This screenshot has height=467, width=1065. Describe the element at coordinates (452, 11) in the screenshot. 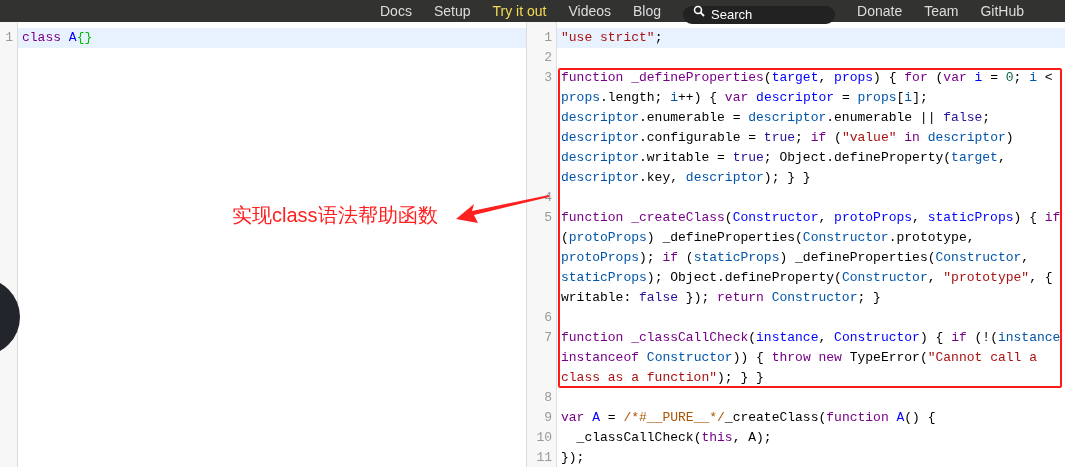

I see `nav-link: Setup` at that location.